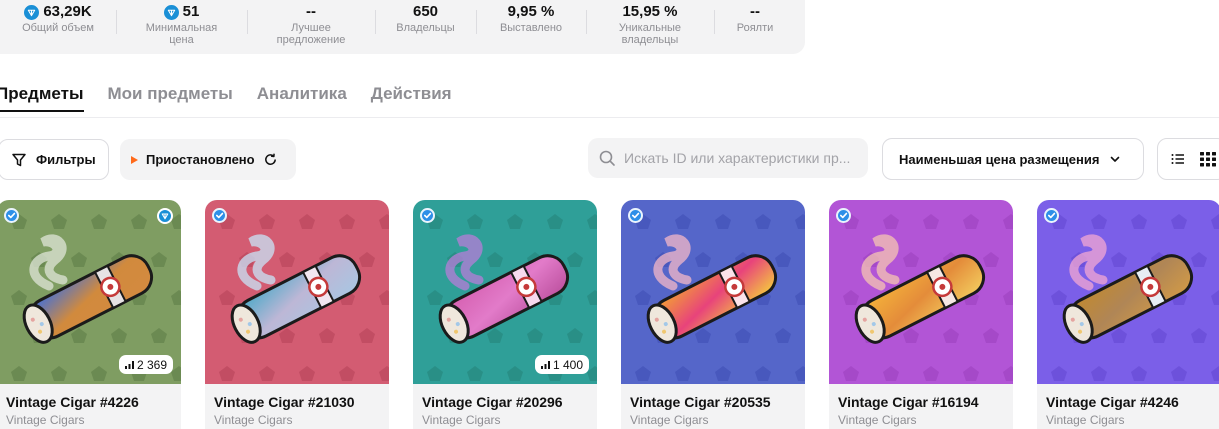  I want to click on stat-royalty: -- Роялти, so click(755, 27).